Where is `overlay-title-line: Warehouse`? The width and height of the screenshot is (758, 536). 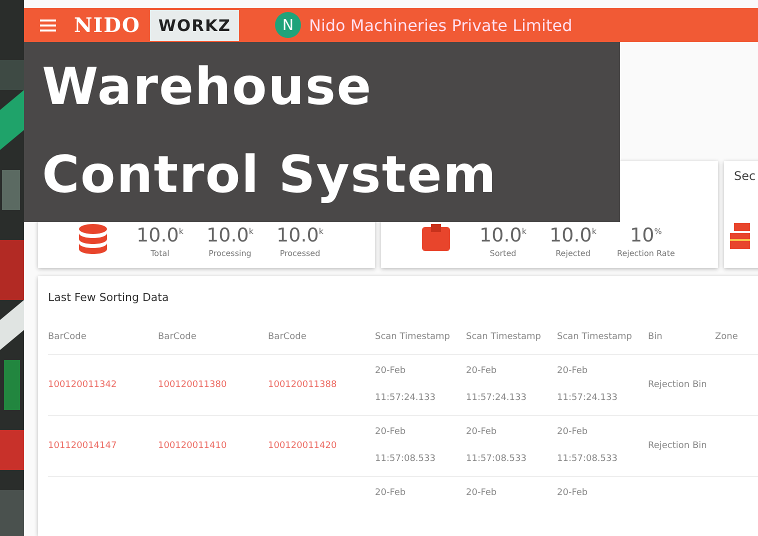
overlay-title-line: Warehouse is located at coordinates (208, 88).